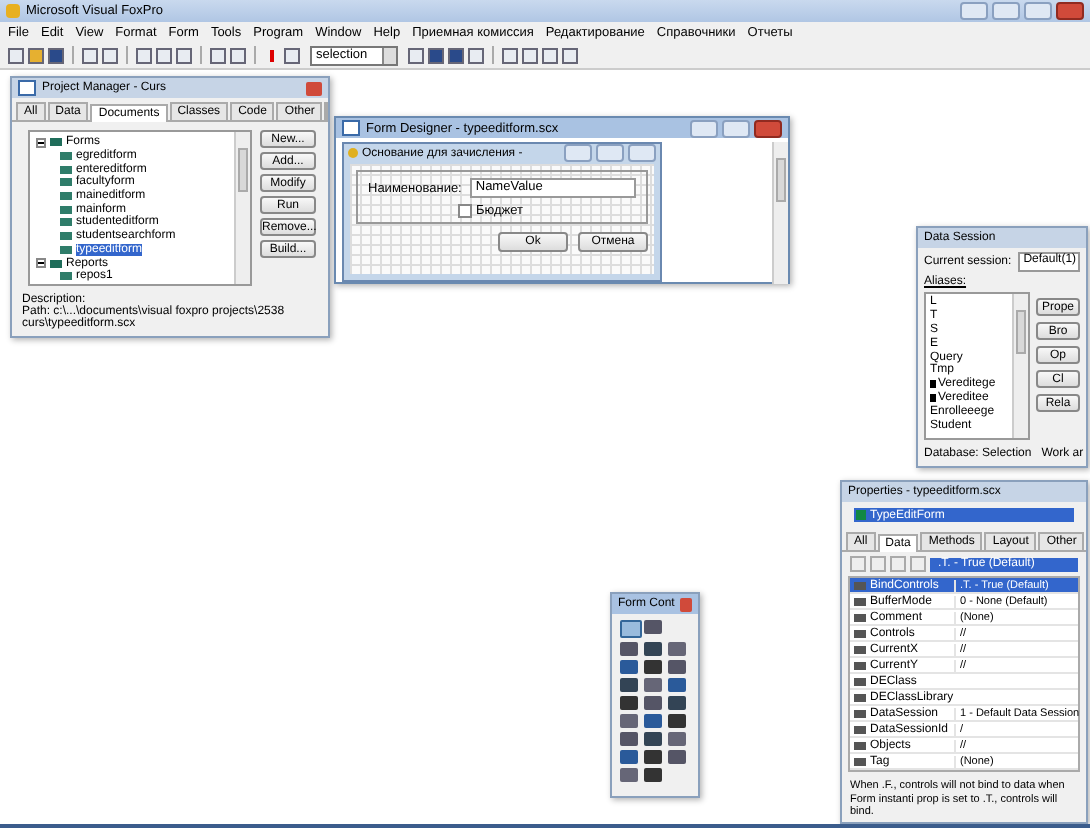 The image size is (1090, 828). What do you see at coordinates (272, 55) in the screenshot?
I see `exclamation-icon` at bounding box center [272, 55].